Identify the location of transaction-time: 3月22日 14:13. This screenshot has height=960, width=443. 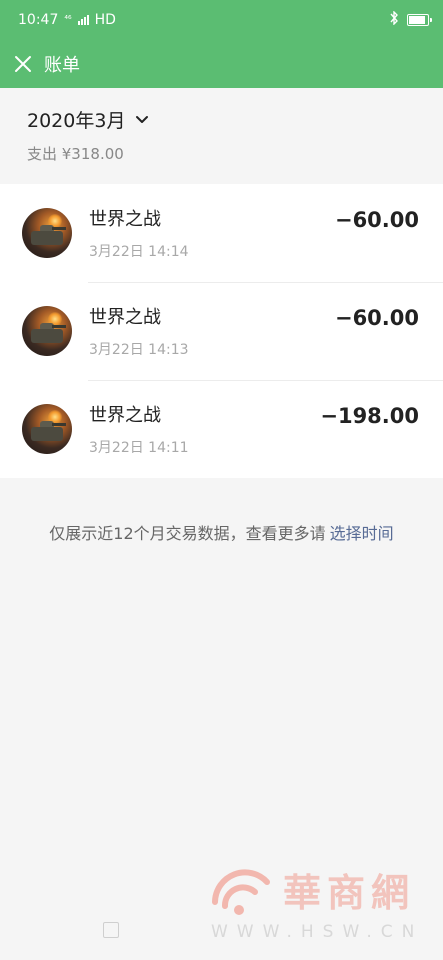
(139, 350).